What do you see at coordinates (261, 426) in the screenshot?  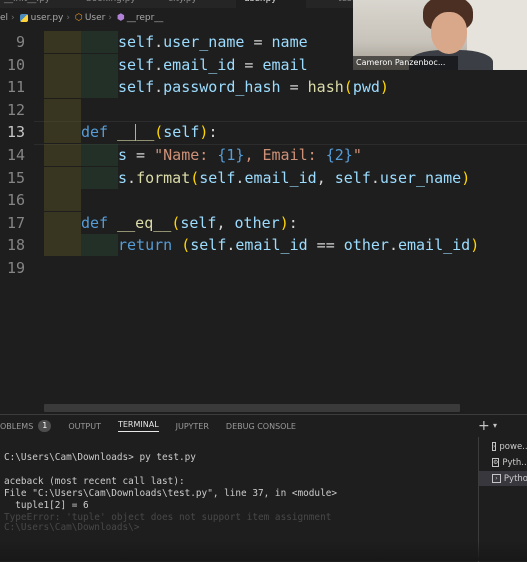 I see `tab-debug-console: DEBUG CONSOLE` at bounding box center [261, 426].